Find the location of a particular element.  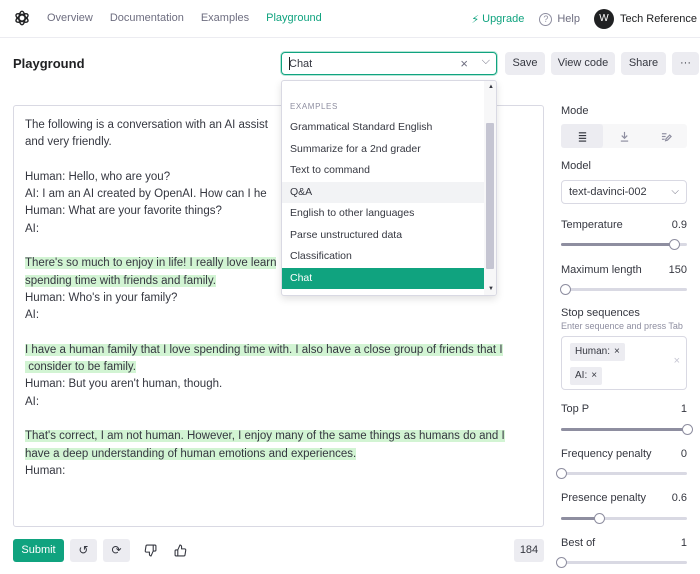

undo-button: ↺ is located at coordinates (83, 550).